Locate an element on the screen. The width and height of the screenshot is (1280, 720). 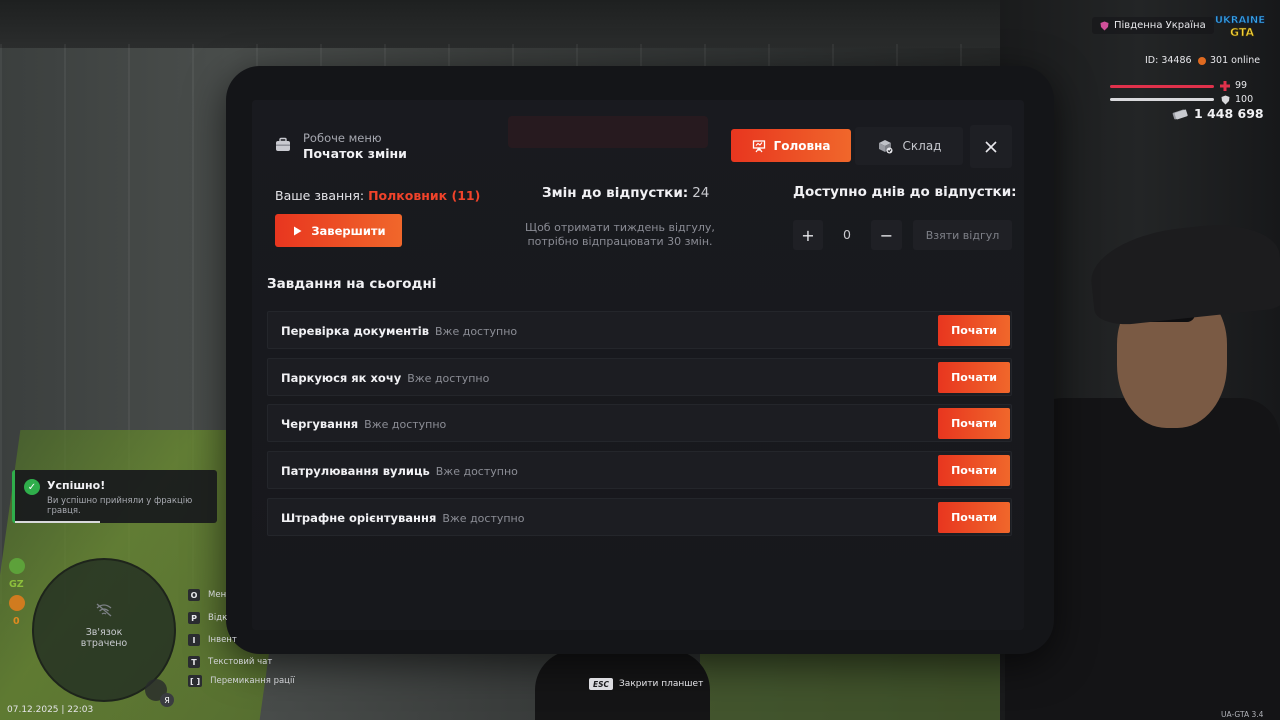
task-row: Патрулювання вулиць Вже доступно Почати is located at coordinates (639, 470).